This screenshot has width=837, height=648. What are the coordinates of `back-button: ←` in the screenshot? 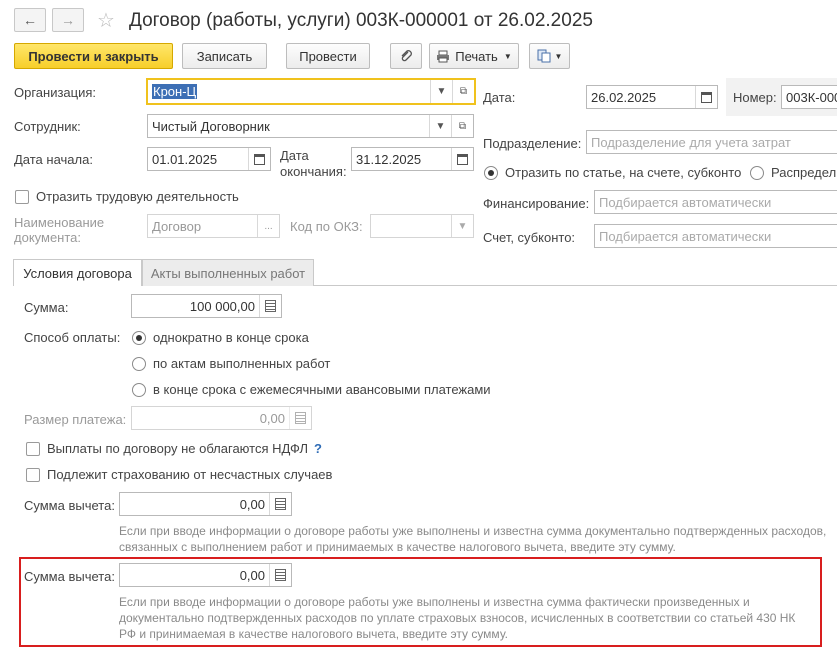 It's located at (30, 20).